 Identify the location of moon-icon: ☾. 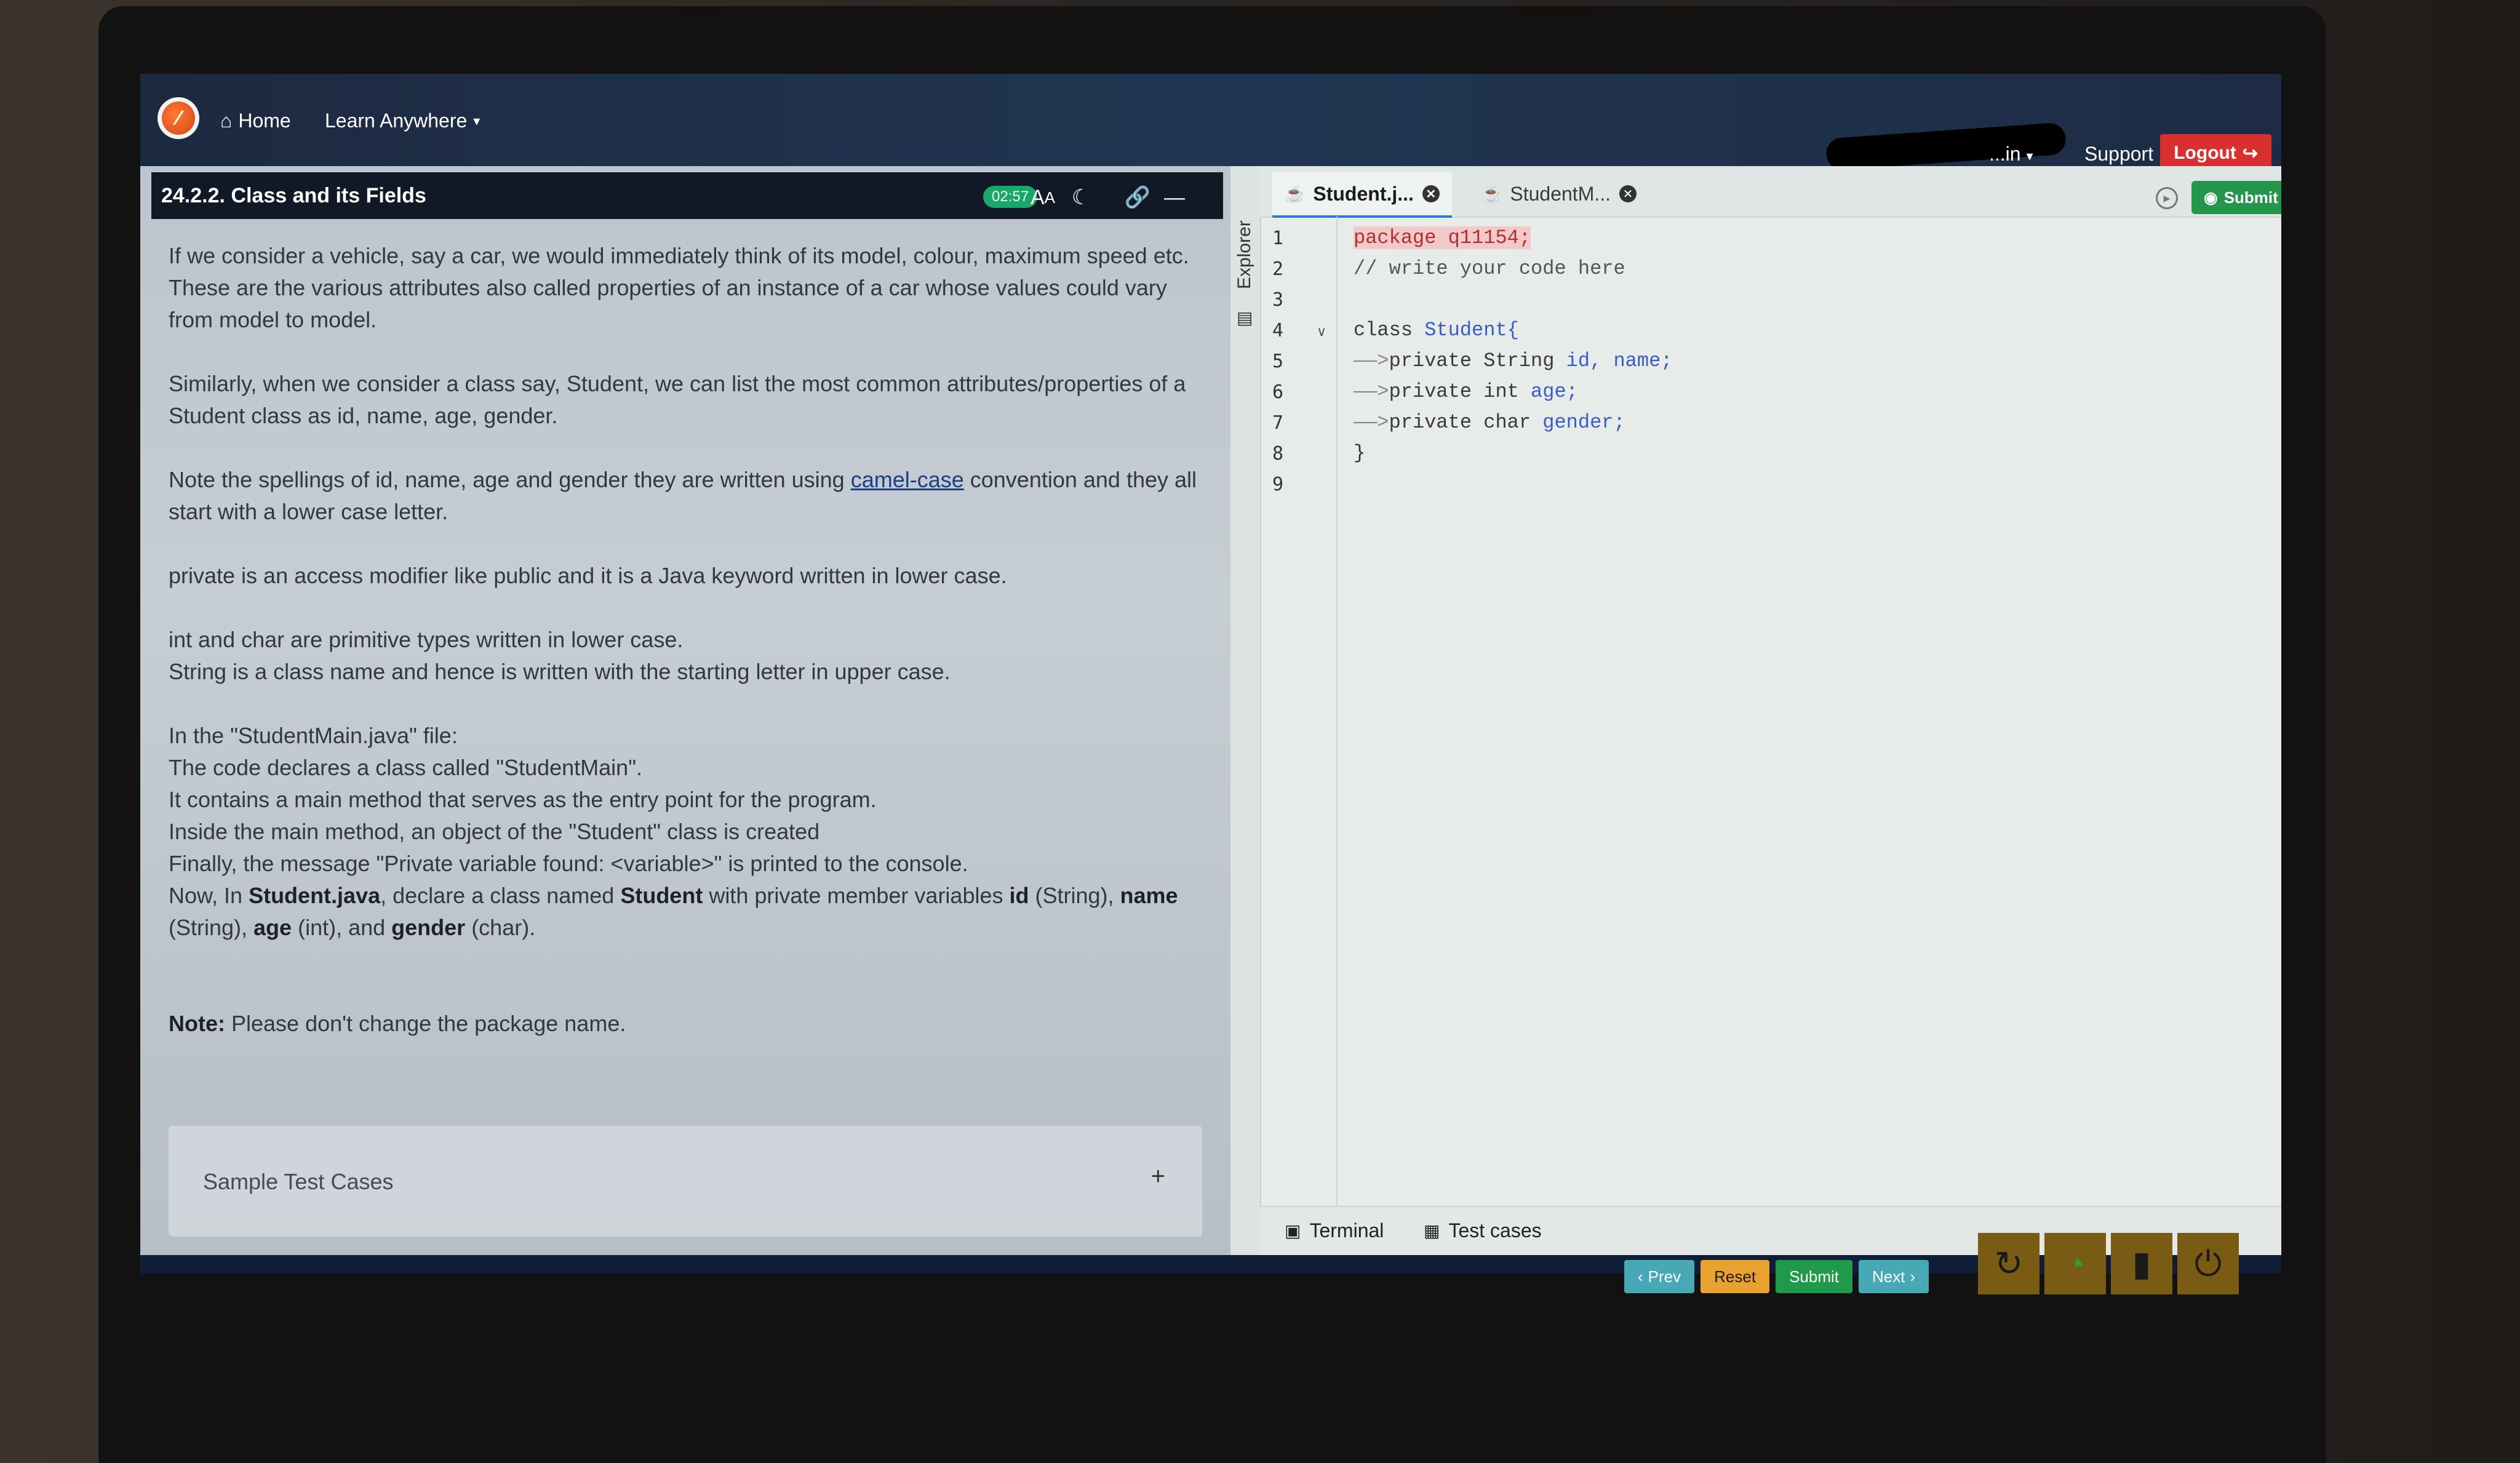
(1081, 197).